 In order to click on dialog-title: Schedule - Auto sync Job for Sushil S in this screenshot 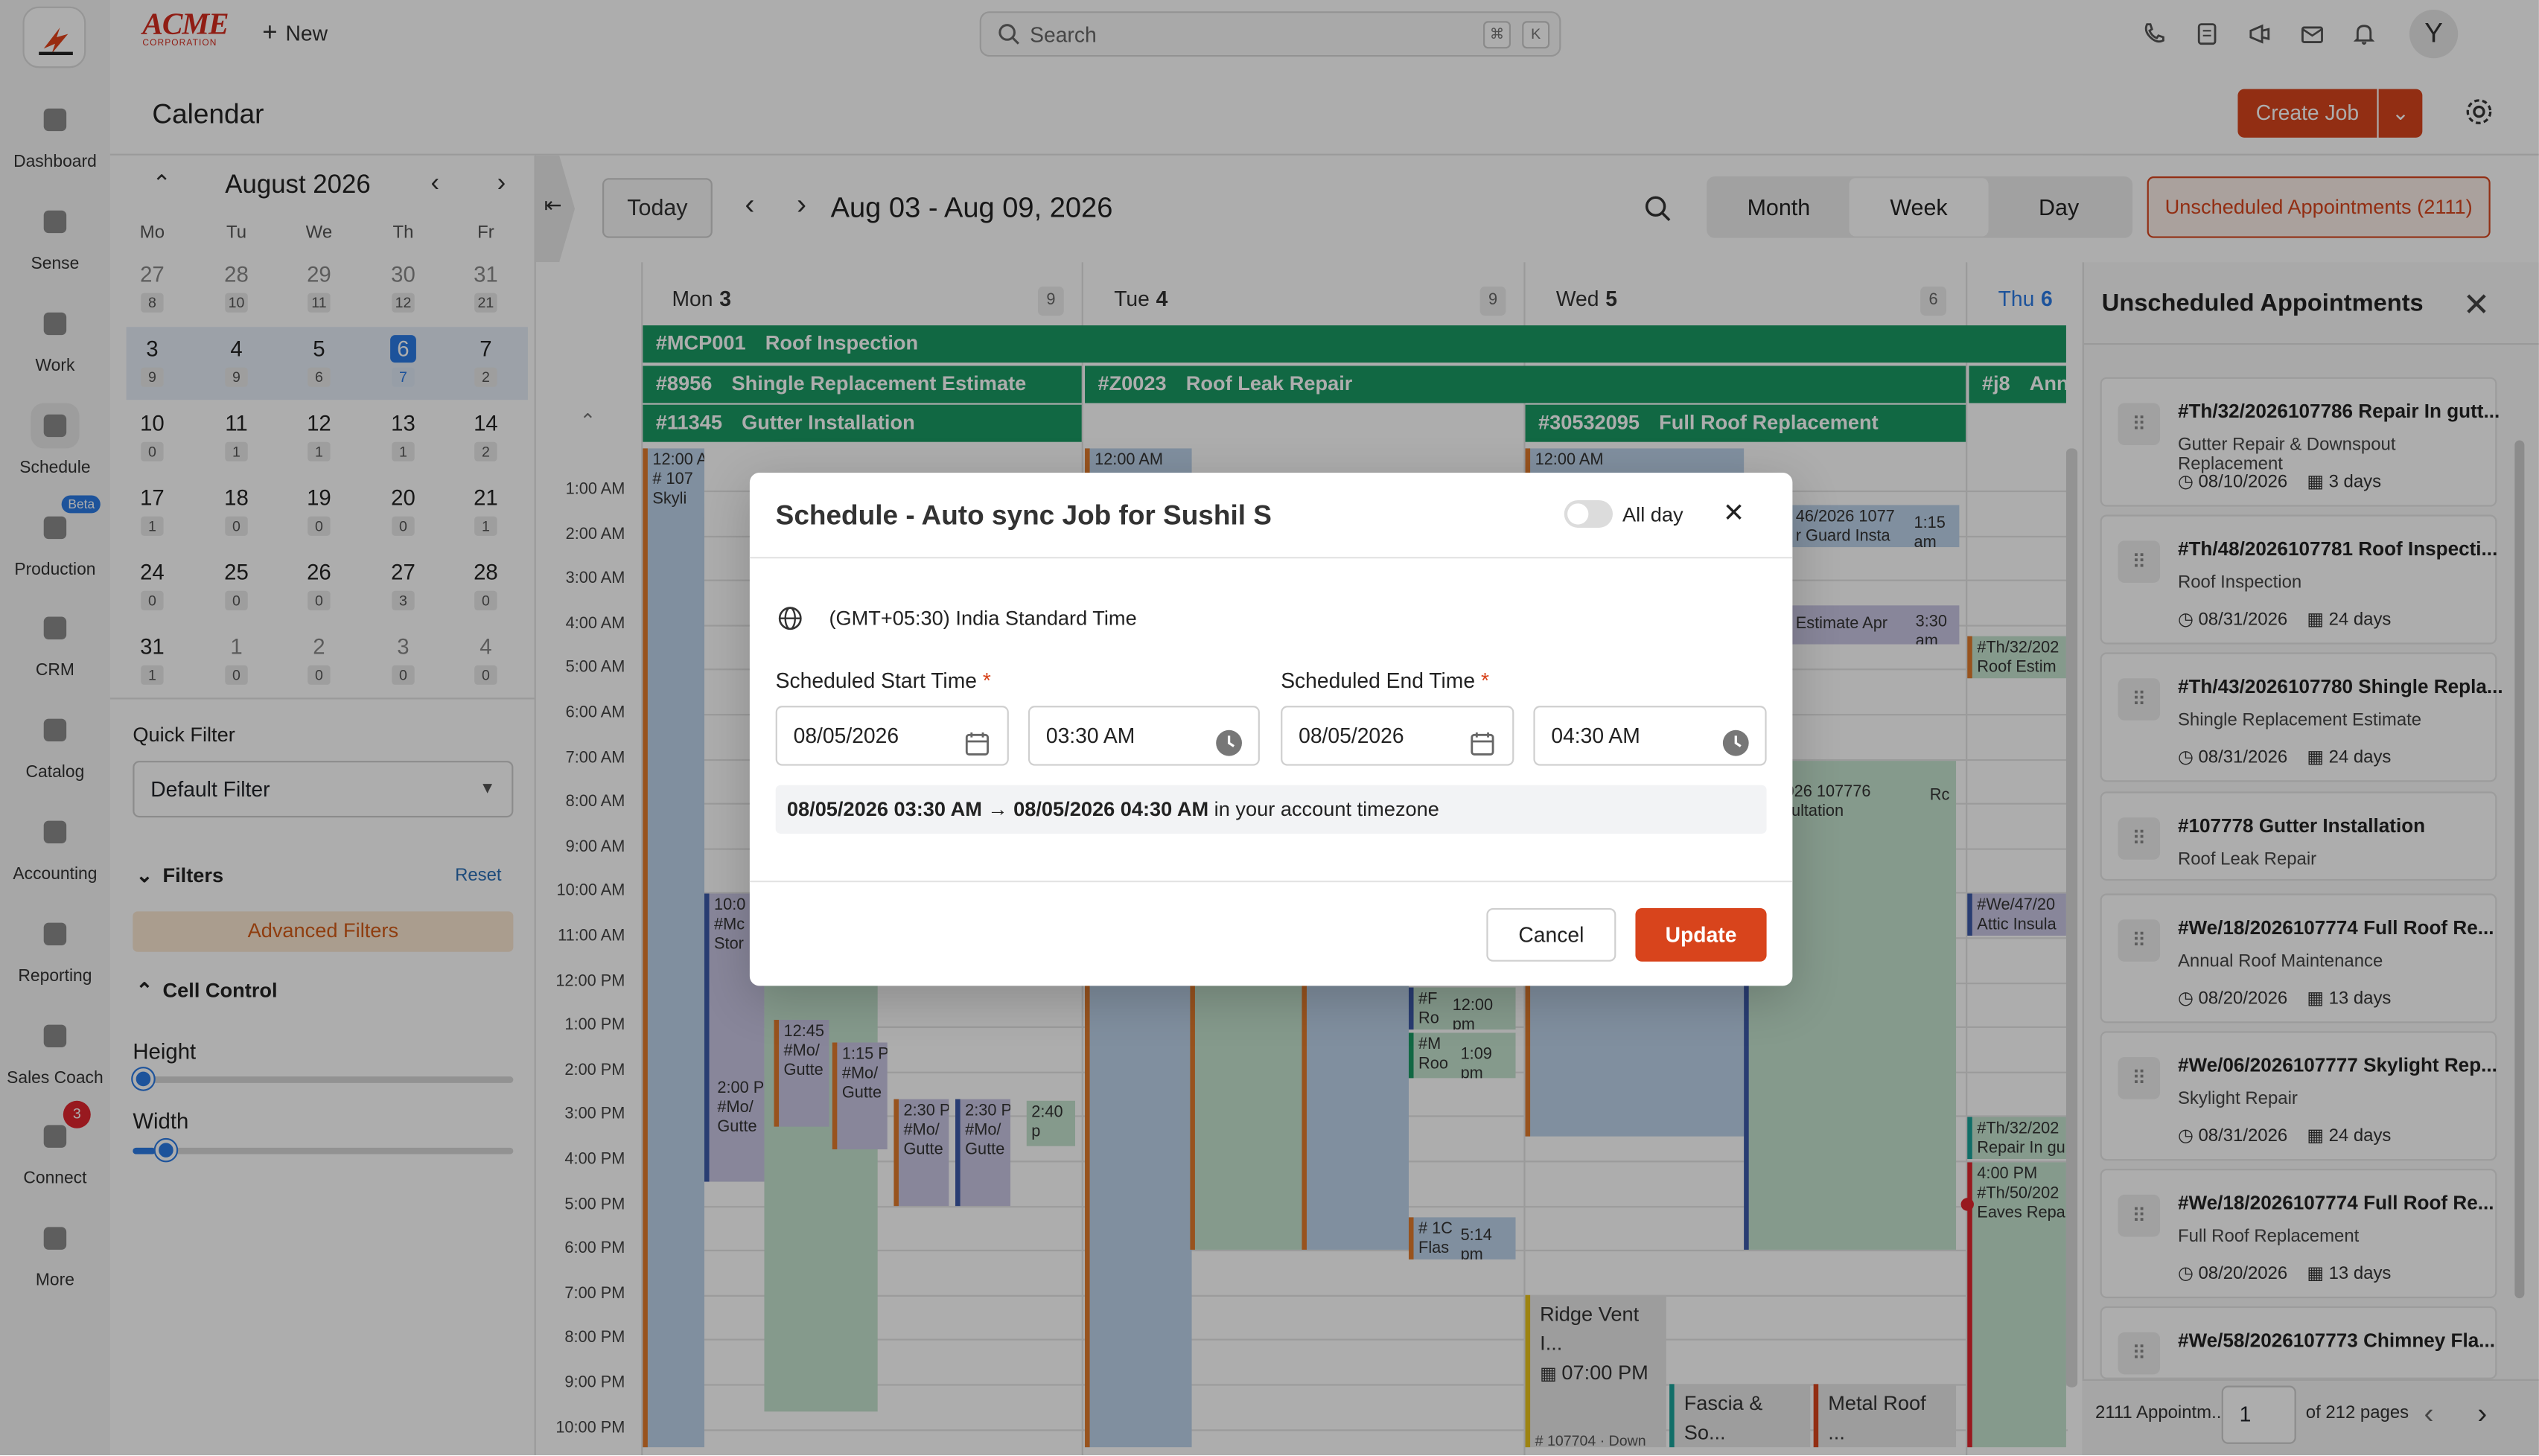, I will do `click(1023, 515)`.